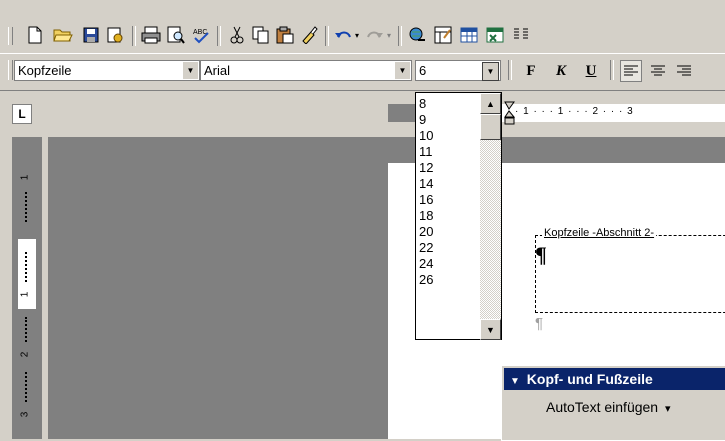 This screenshot has height=441, width=725. I want to click on vertical-ruler-label: 3, so click(25, 414).